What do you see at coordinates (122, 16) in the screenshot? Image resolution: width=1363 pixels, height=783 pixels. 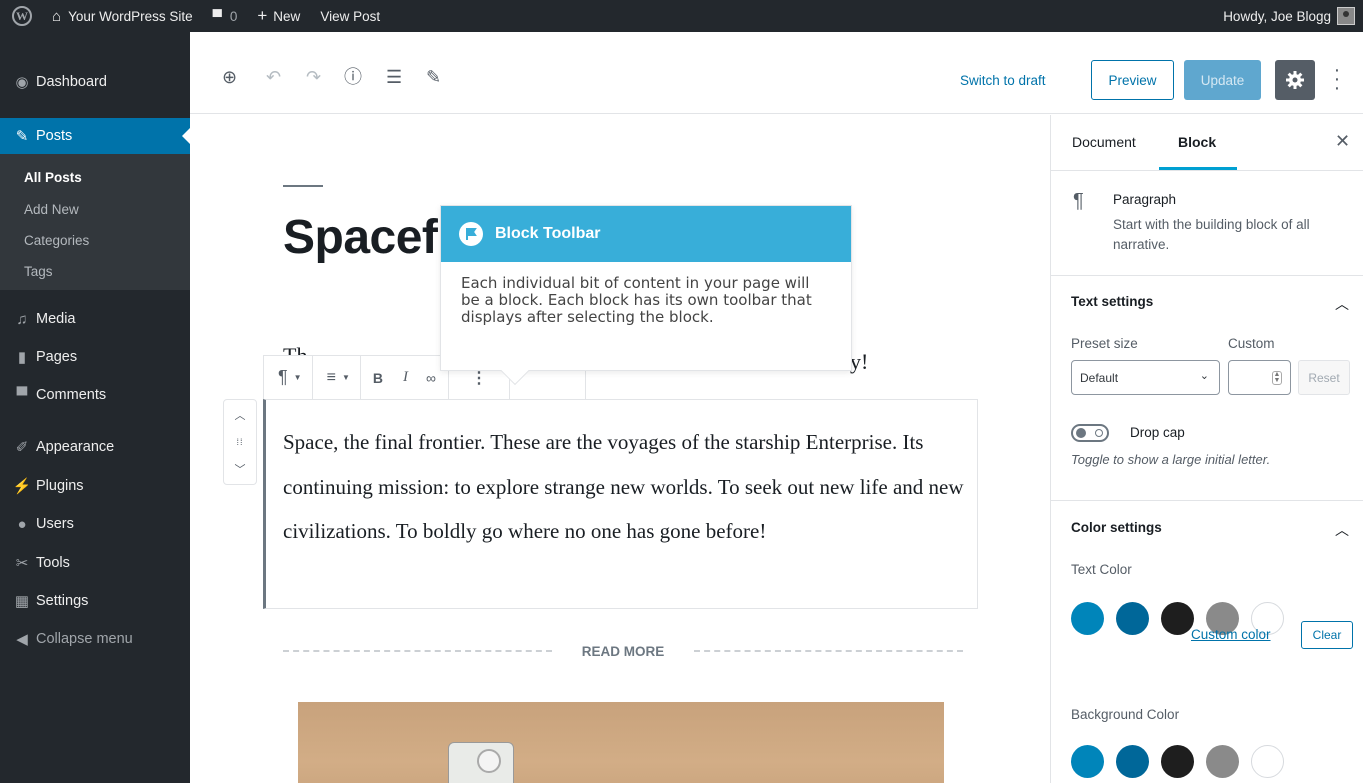 I see `site-name-link: ⌂ Your WordPress Site` at bounding box center [122, 16].